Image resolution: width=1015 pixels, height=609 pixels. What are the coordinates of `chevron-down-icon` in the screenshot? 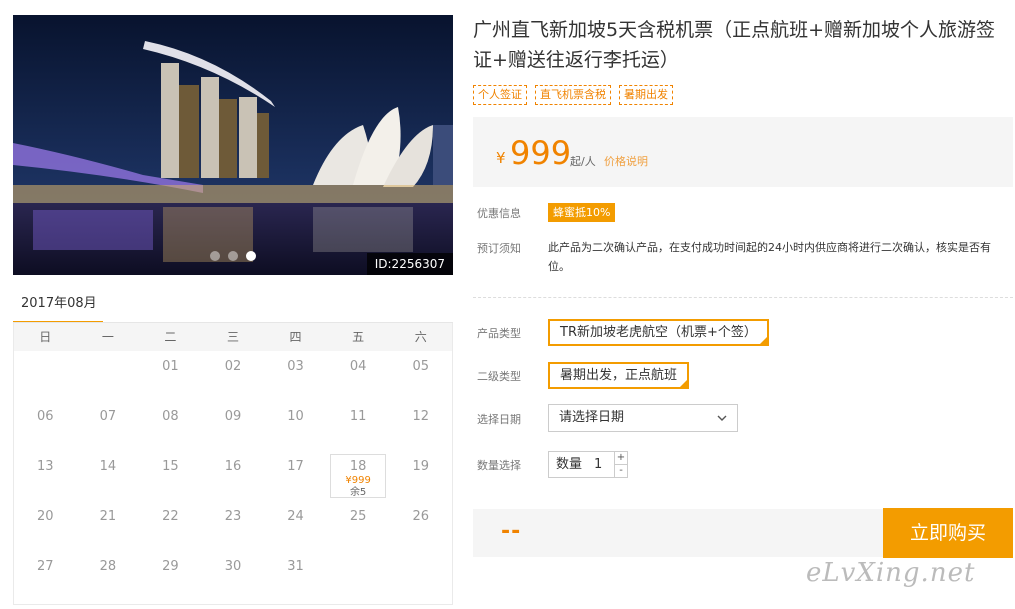 It's located at (722, 418).